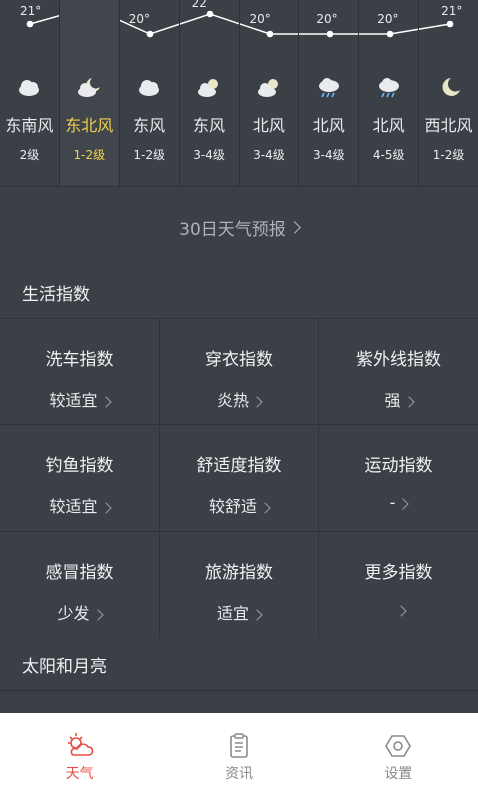 Image resolution: width=478 pixels, height=798 pixels. I want to click on clipboard-icon, so click(239, 745).